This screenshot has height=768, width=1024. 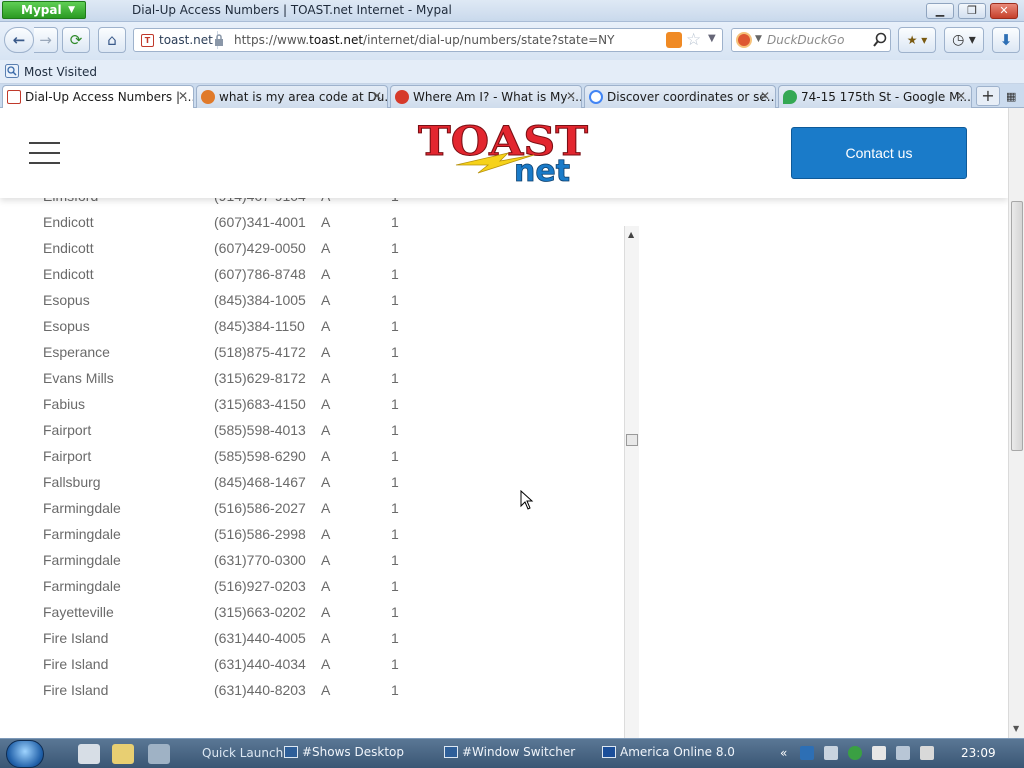 What do you see at coordinates (879, 153) in the screenshot?
I see `contact-us-button: Contact us` at bounding box center [879, 153].